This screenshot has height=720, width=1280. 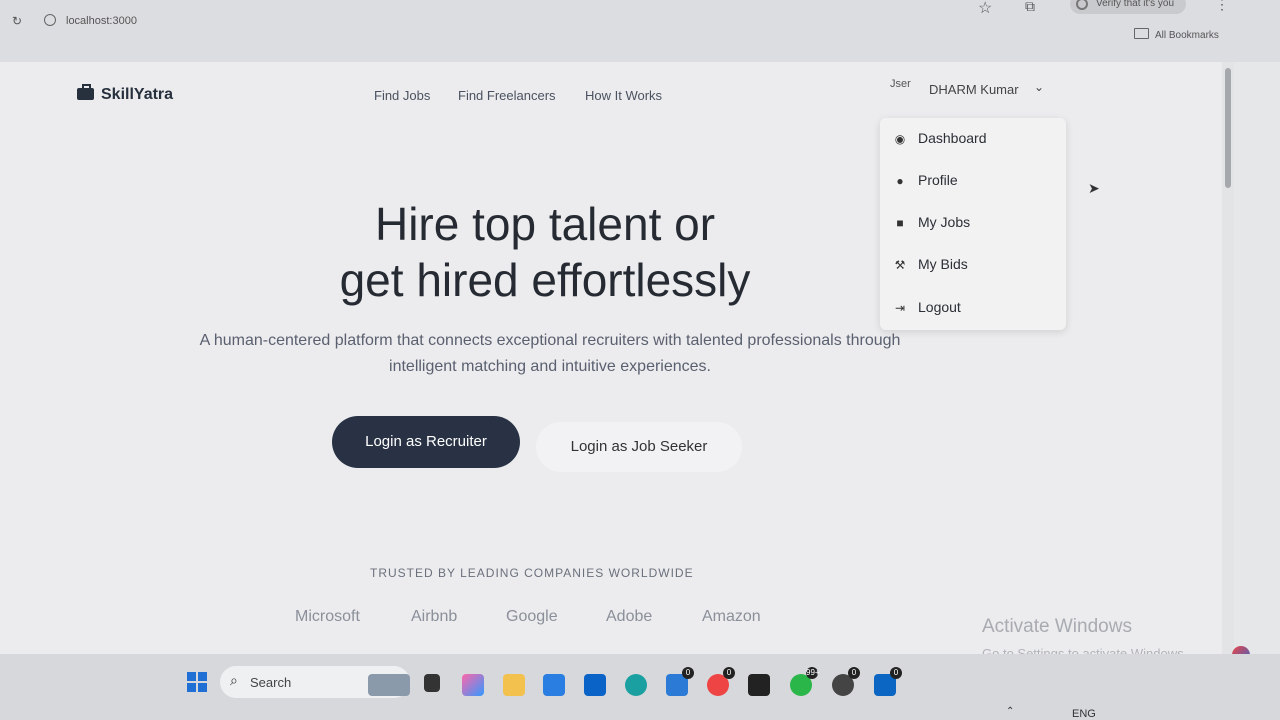 What do you see at coordinates (805, 681) in the screenshot?
I see `whatsapp-icon: 99+` at bounding box center [805, 681].